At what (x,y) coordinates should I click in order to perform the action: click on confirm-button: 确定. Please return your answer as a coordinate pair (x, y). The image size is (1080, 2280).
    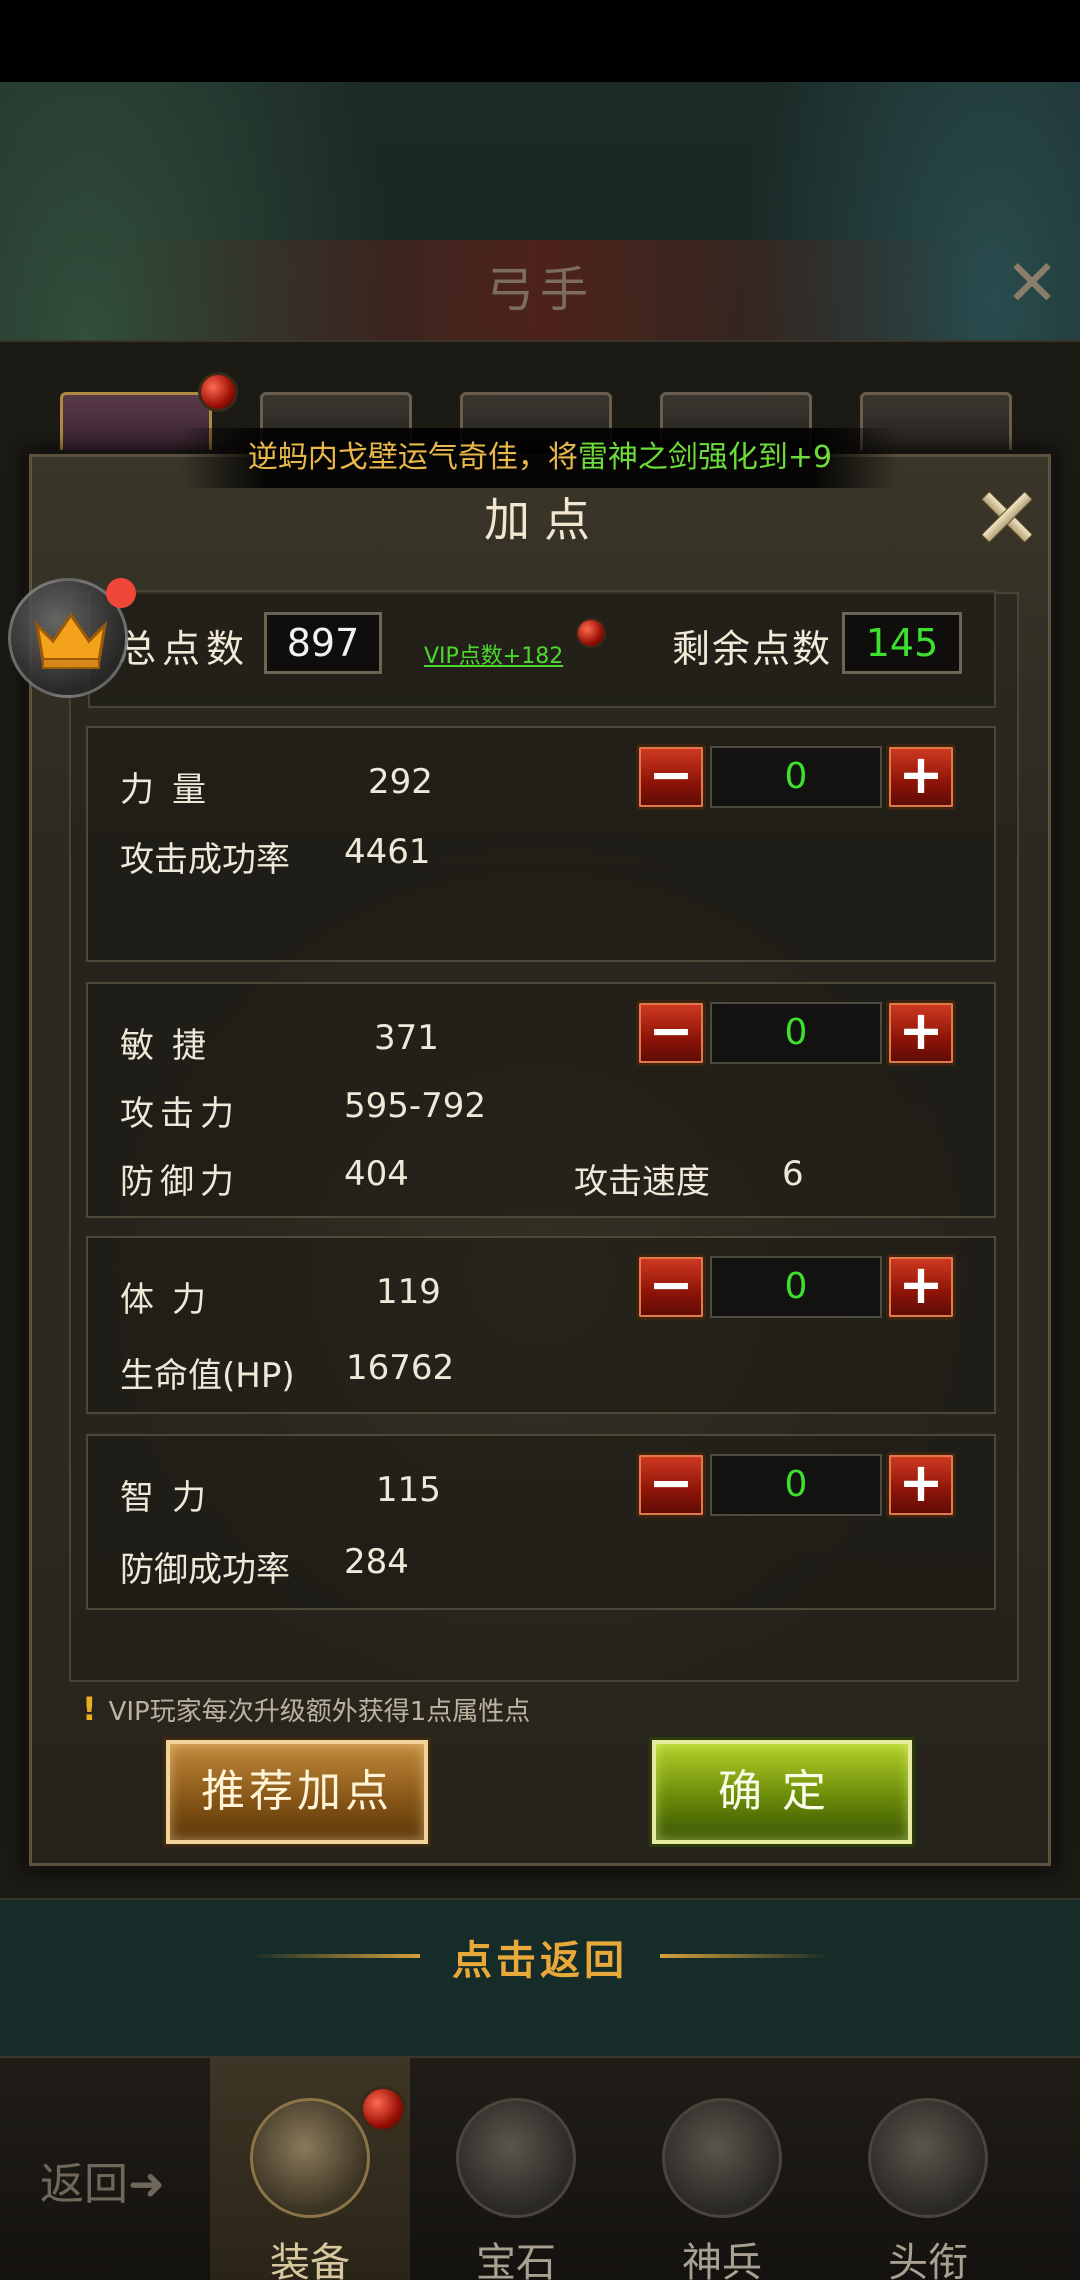
    Looking at the image, I should click on (782, 1792).